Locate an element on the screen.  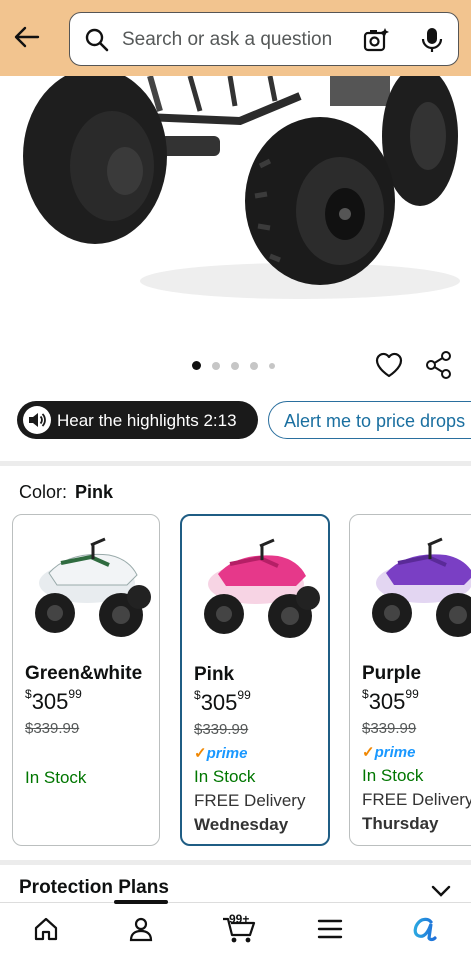
cart-count-badge: 99+ is located at coordinates (239, 919).